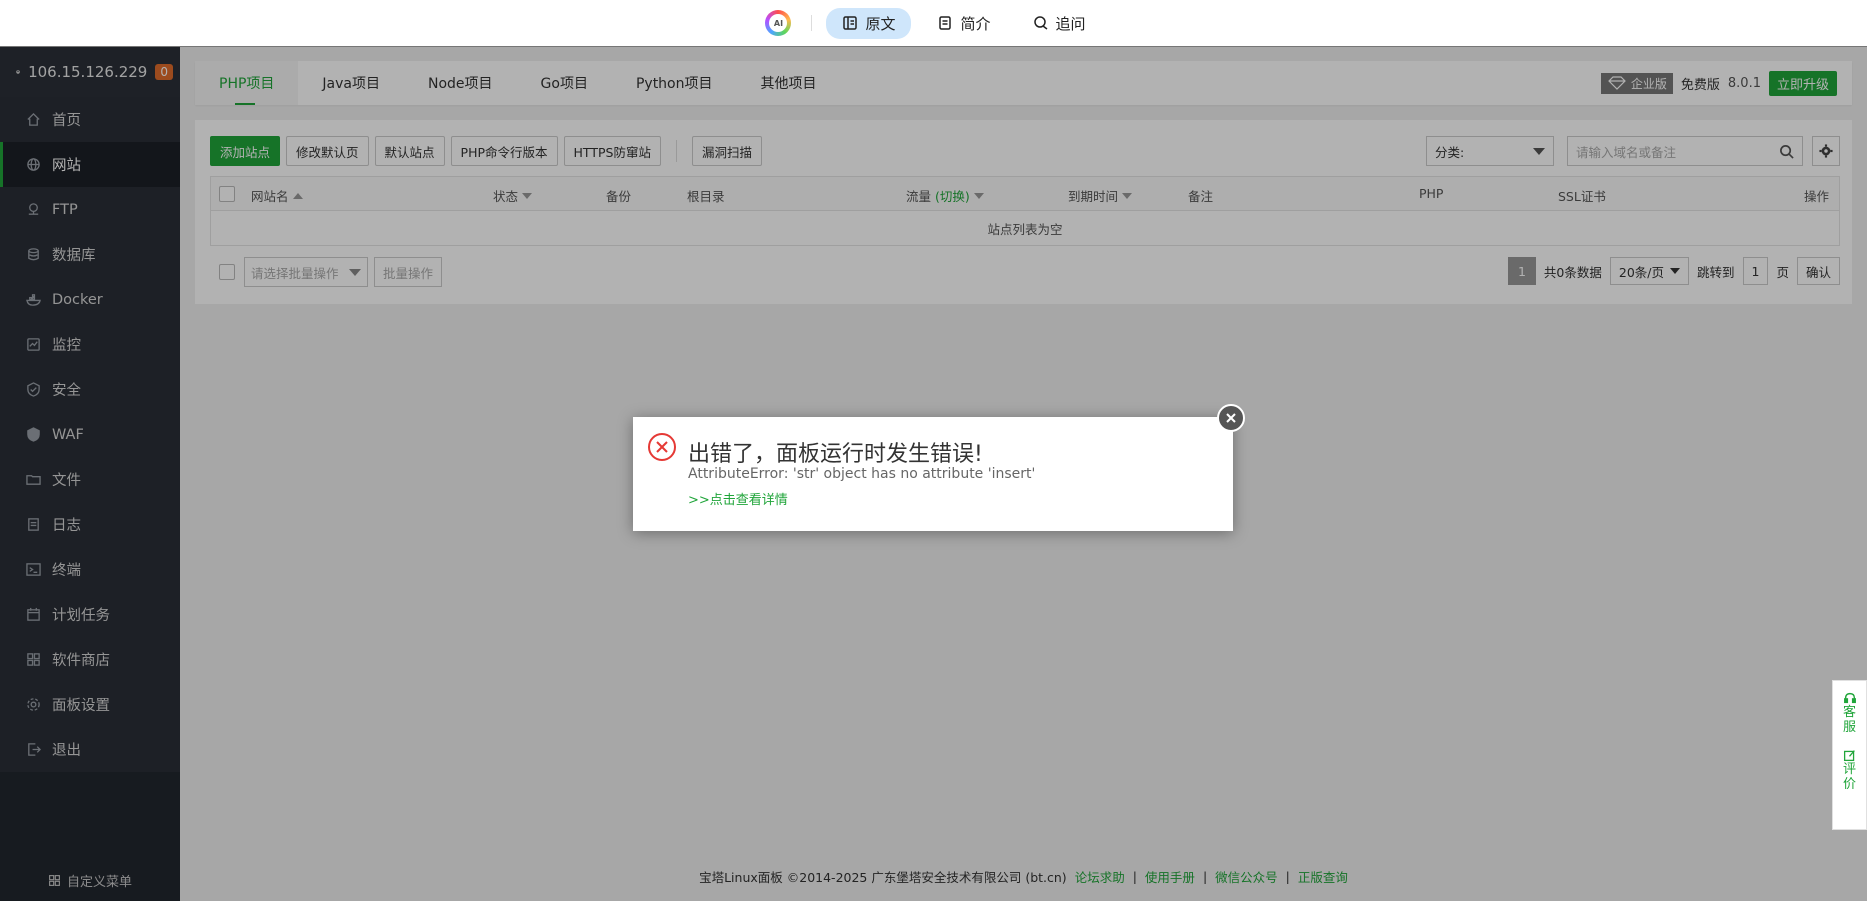 This screenshot has width=1867, height=901. I want to click on view-details-link: >>点击查看详情, so click(738, 498).